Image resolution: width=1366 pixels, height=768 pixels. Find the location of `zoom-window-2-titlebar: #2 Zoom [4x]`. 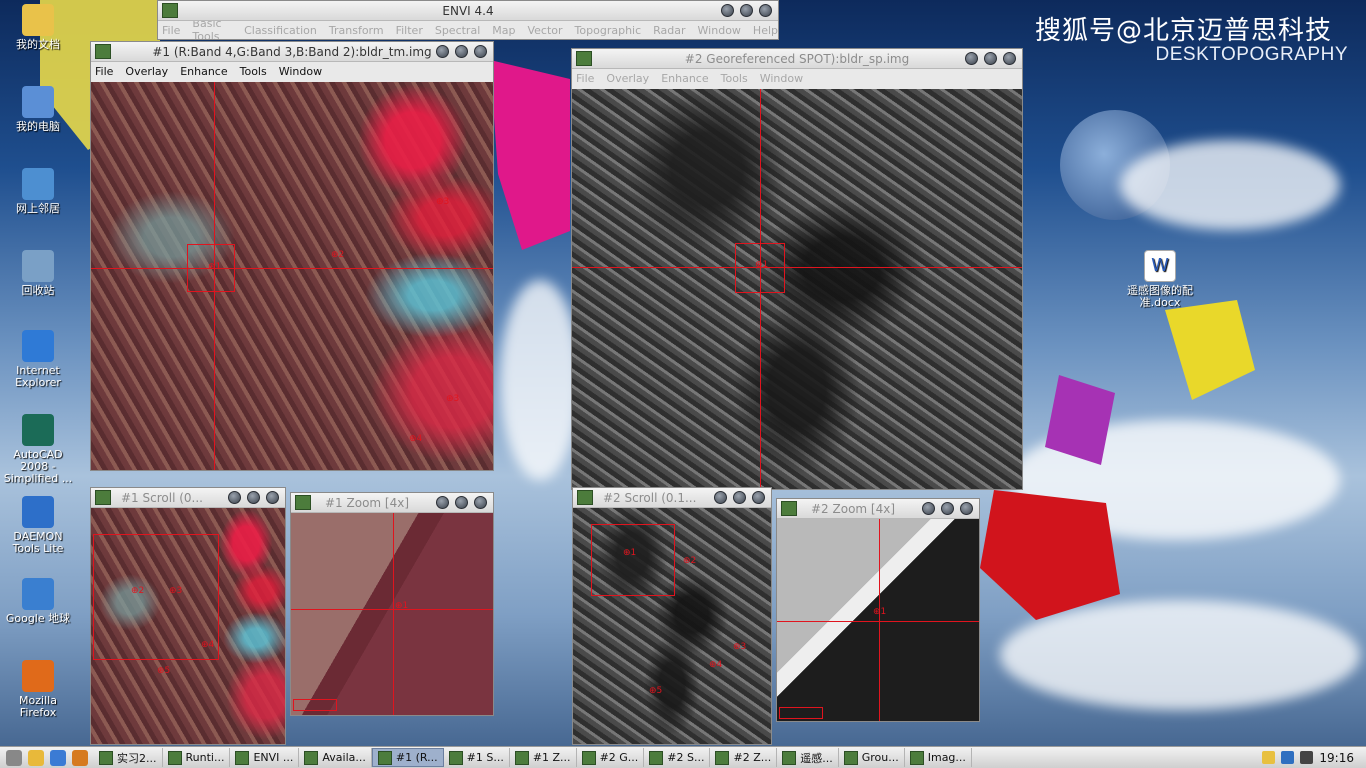

zoom-window-2-titlebar: #2 Zoom [4x] is located at coordinates (878, 509).